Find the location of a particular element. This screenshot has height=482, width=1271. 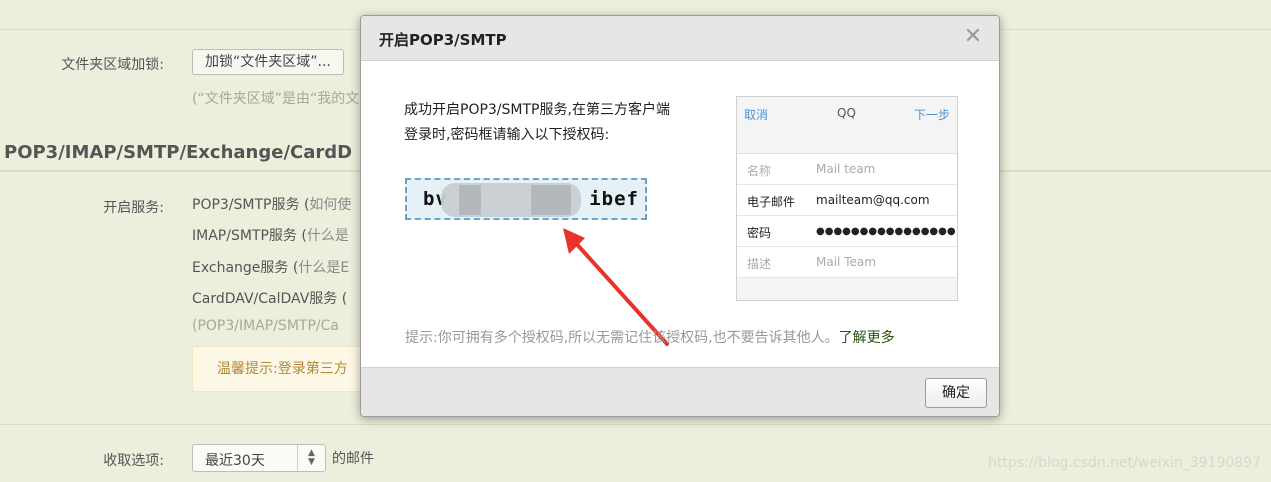

service-carddav: CardDAV/CalDAV服务 ( is located at coordinates (269, 298).